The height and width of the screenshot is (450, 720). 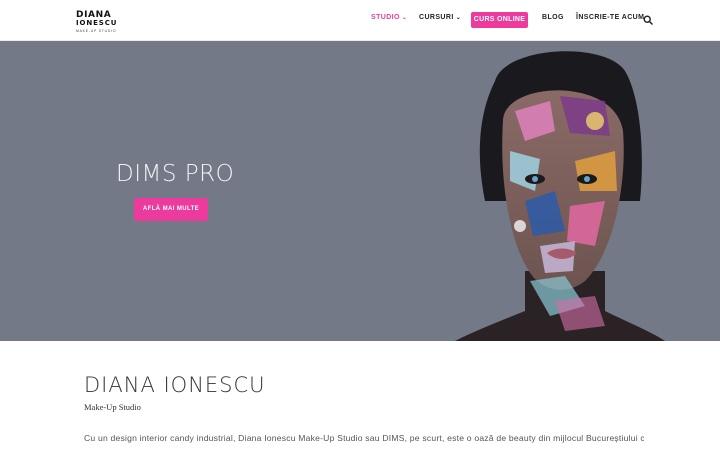 I want to click on nav-item-studio: STUDIO ⌄, so click(x=389, y=17).